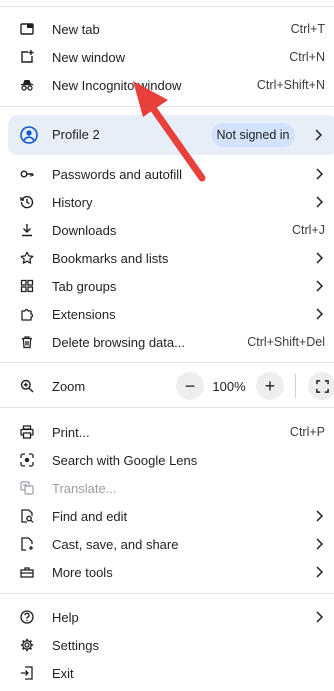 The image size is (334, 691). I want to click on menu-item-new-window: New window Ctrl+N, so click(167, 57).